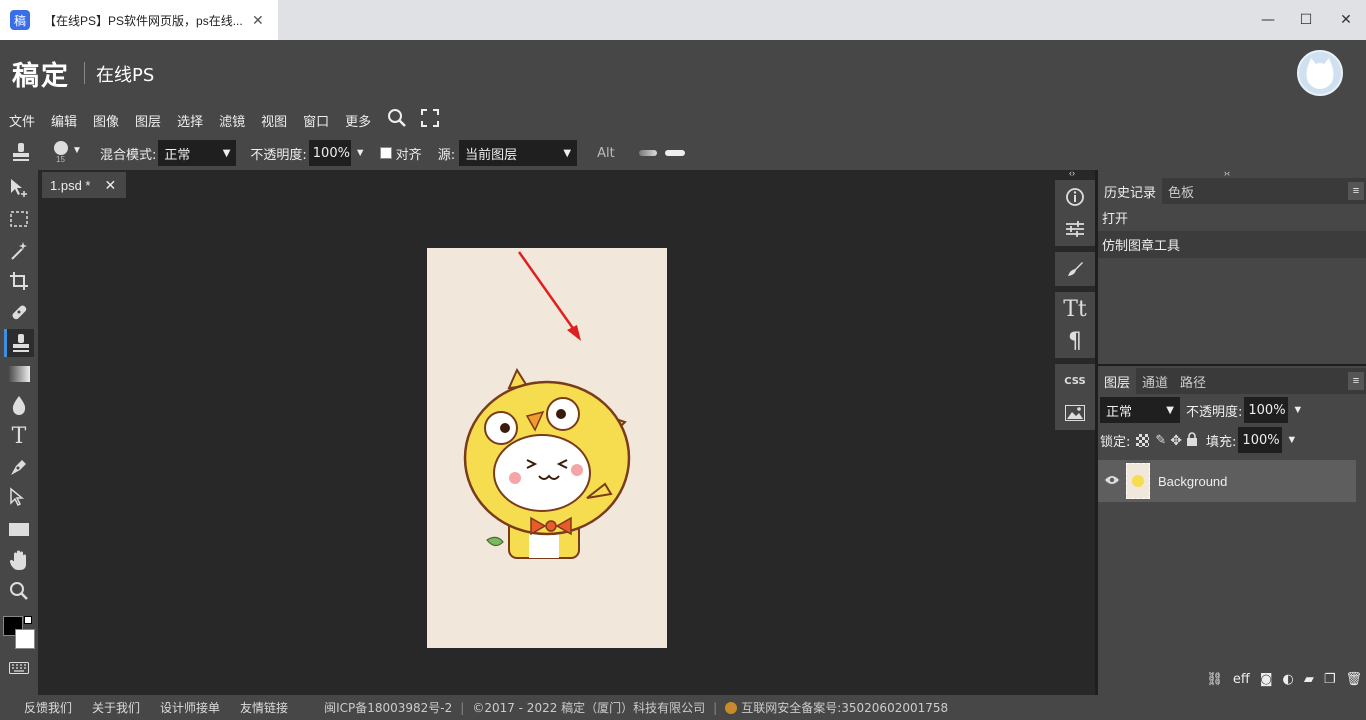  Describe the element at coordinates (264, 707) in the screenshot. I see `footer-link-friends: 友情链接` at that location.